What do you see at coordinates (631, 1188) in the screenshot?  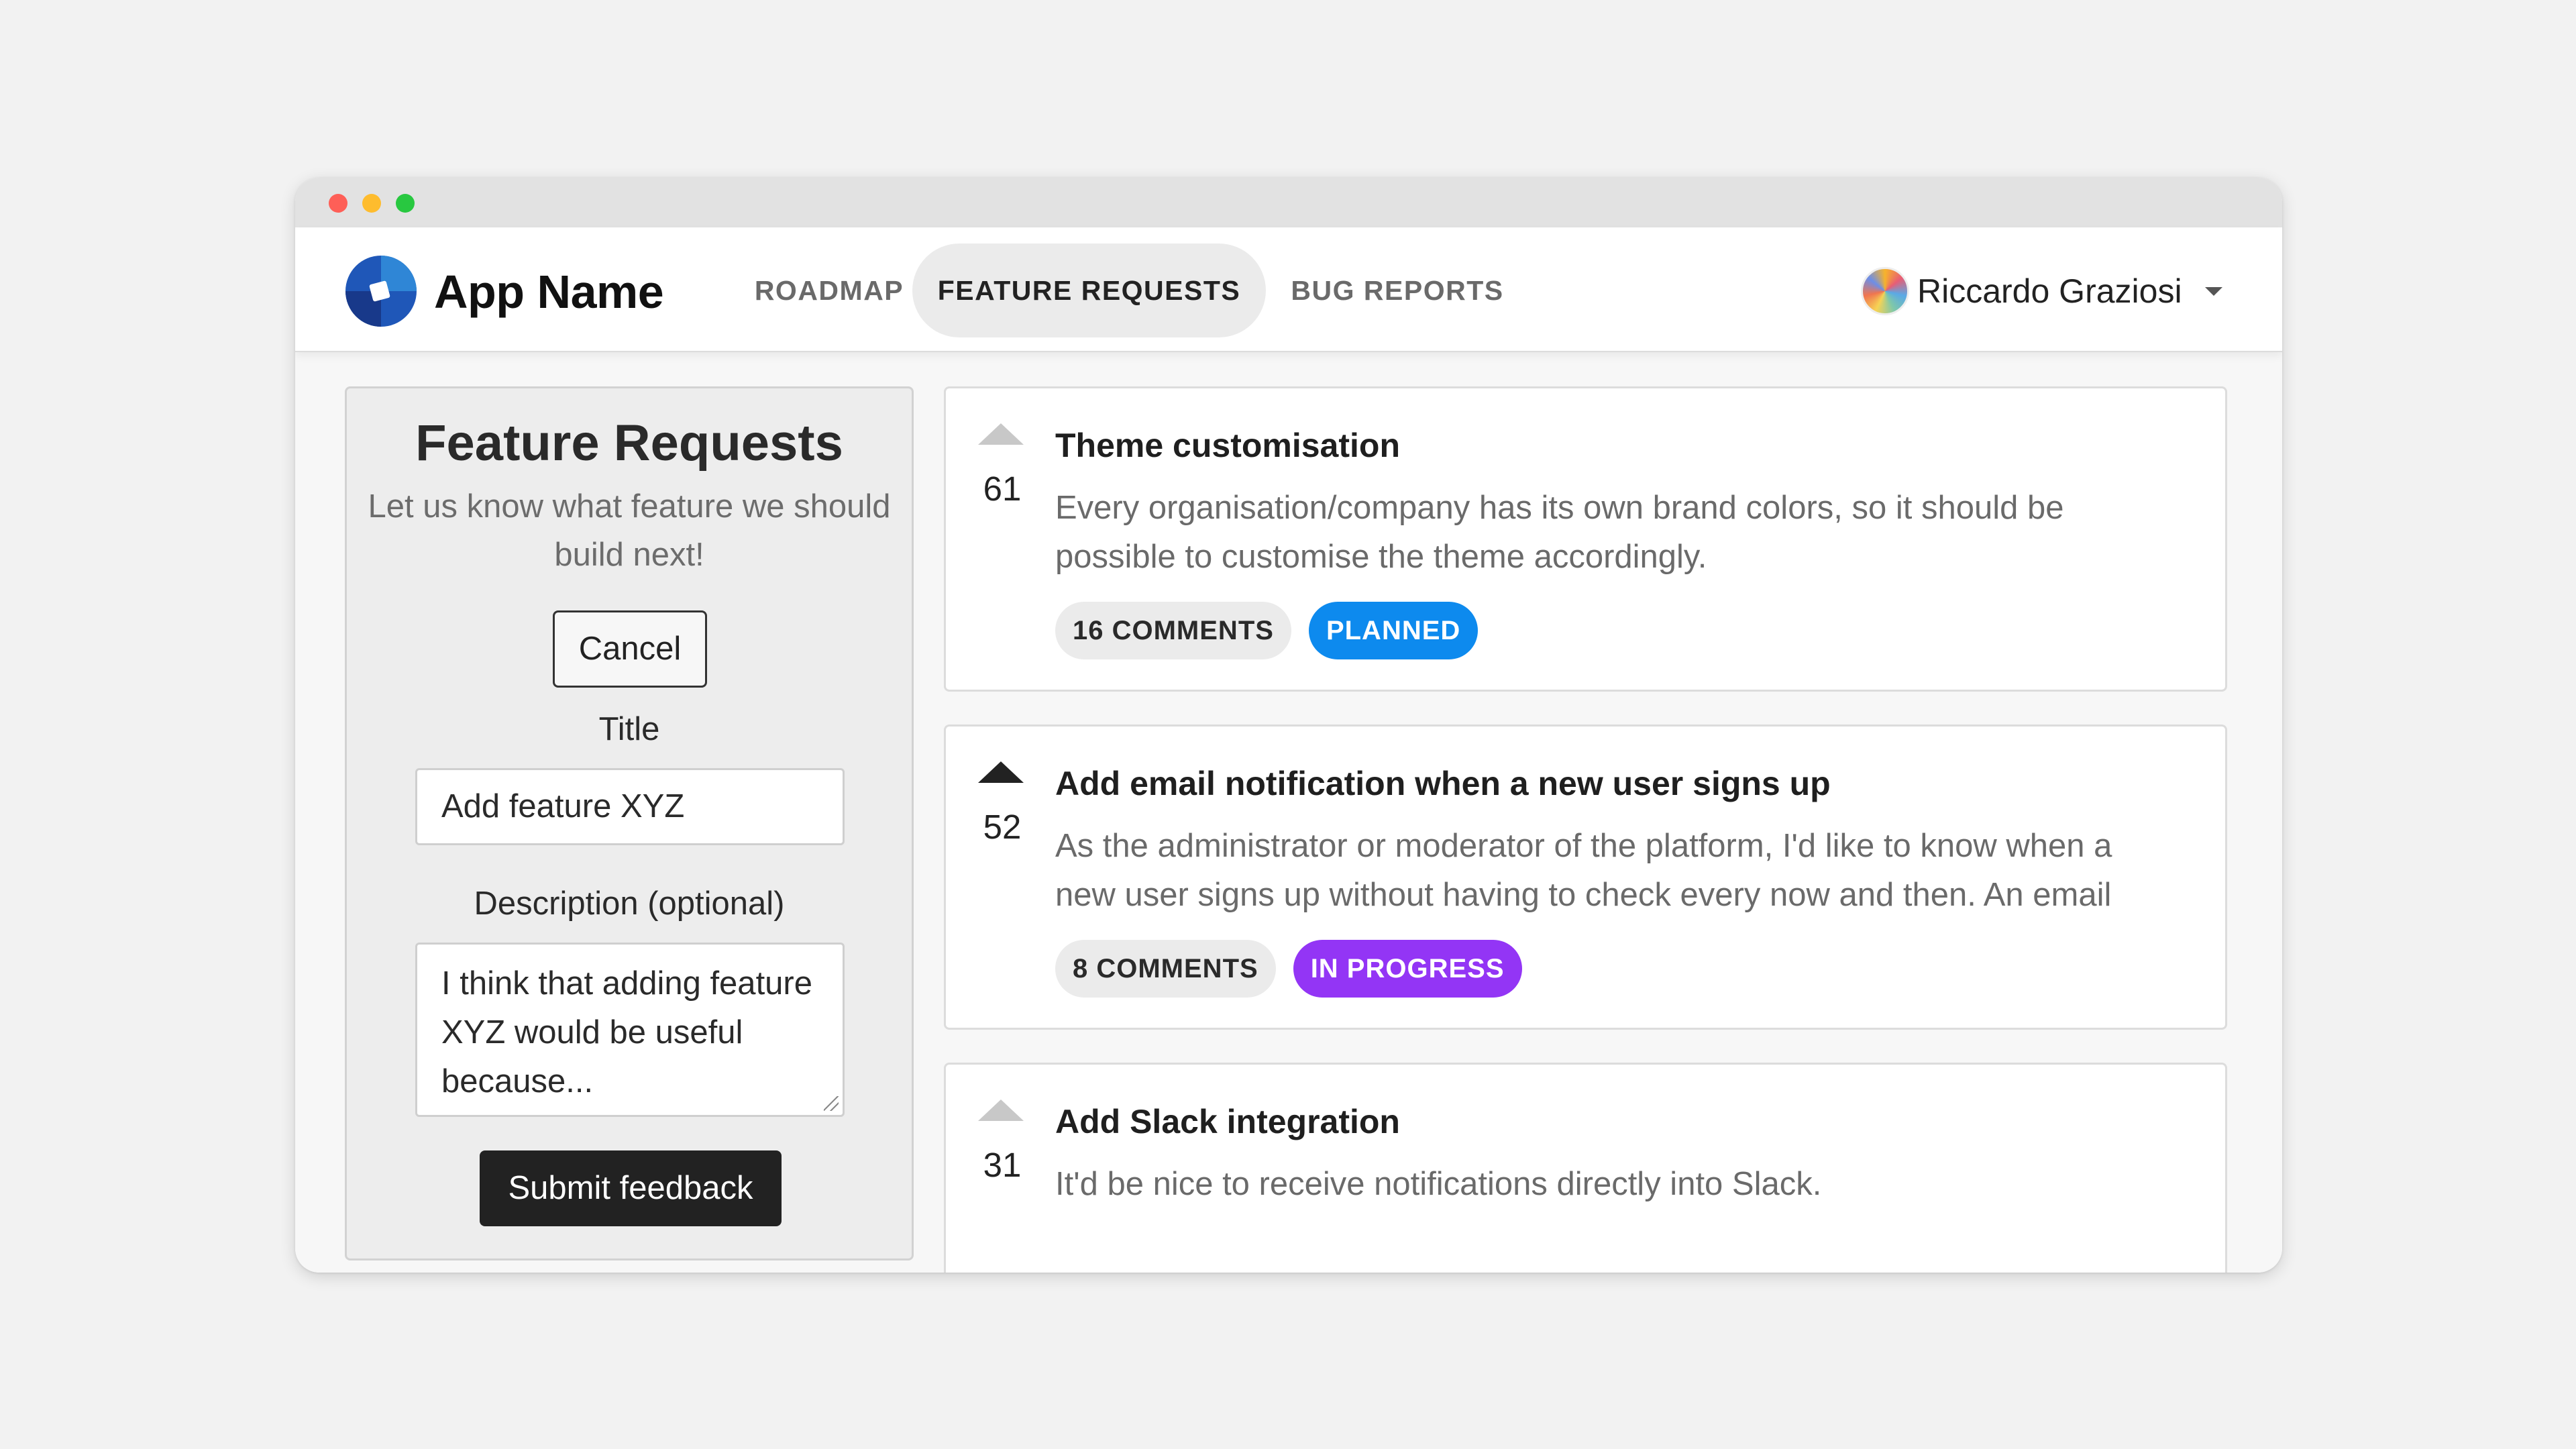 I see `submit-feedback-button: Submit feedback` at bounding box center [631, 1188].